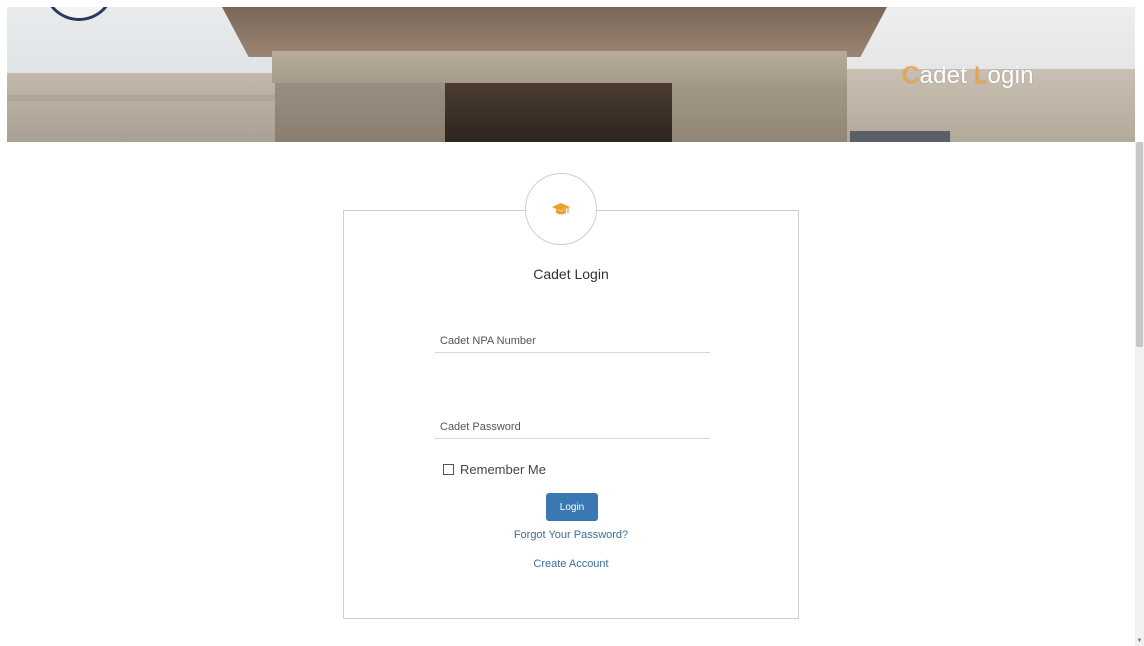 The width and height of the screenshot is (1144, 646). I want to click on card-badge, so click(561, 209).